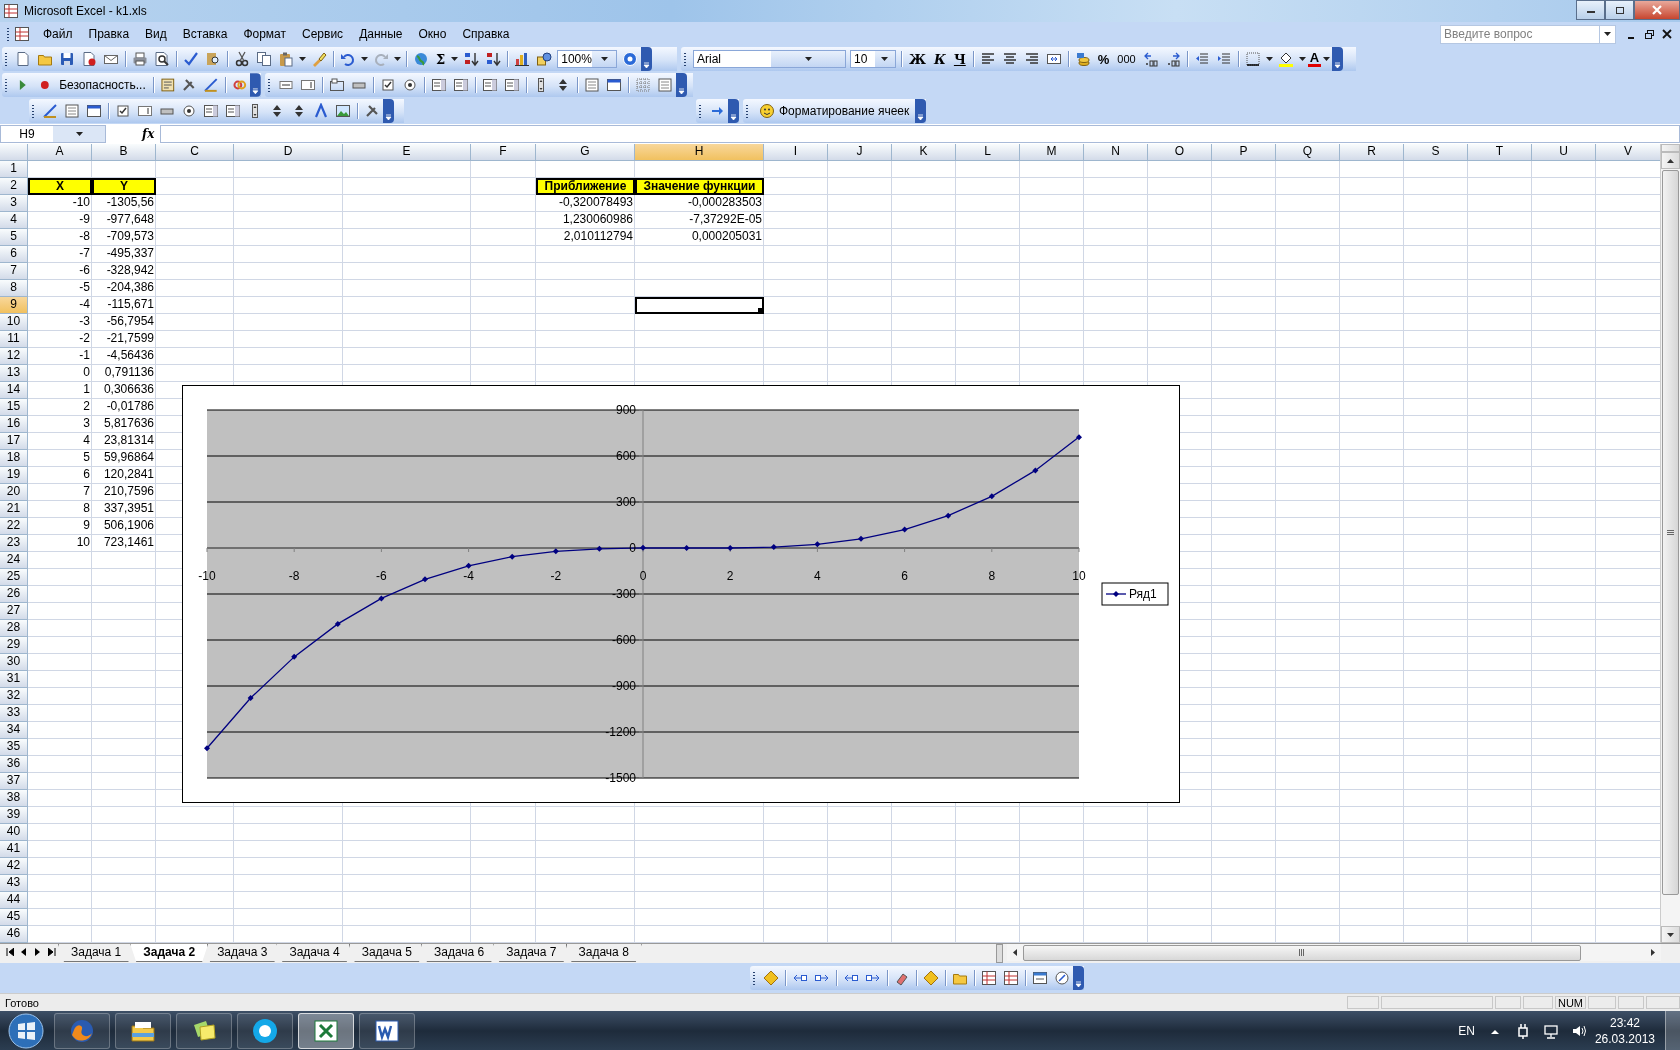 This screenshot has height=1050, width=1680. I want to click on row-header: 8, so click(14, 288).